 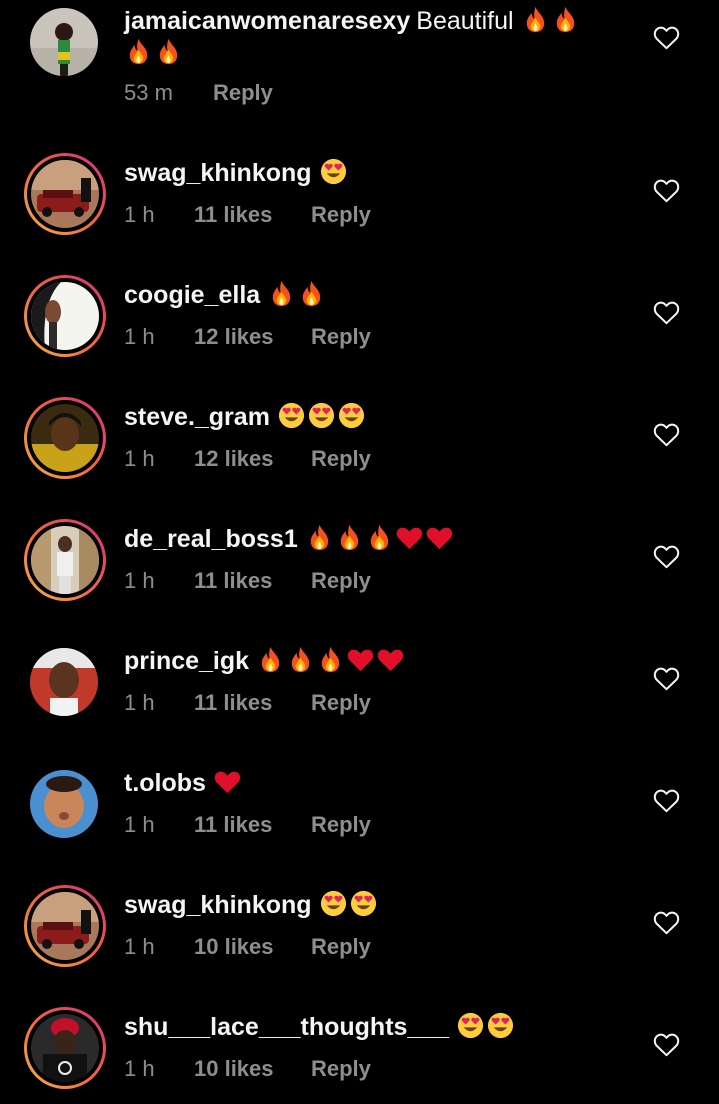 I want to click on comment-text-line: coogie_ella, so click(x=366, y=295).